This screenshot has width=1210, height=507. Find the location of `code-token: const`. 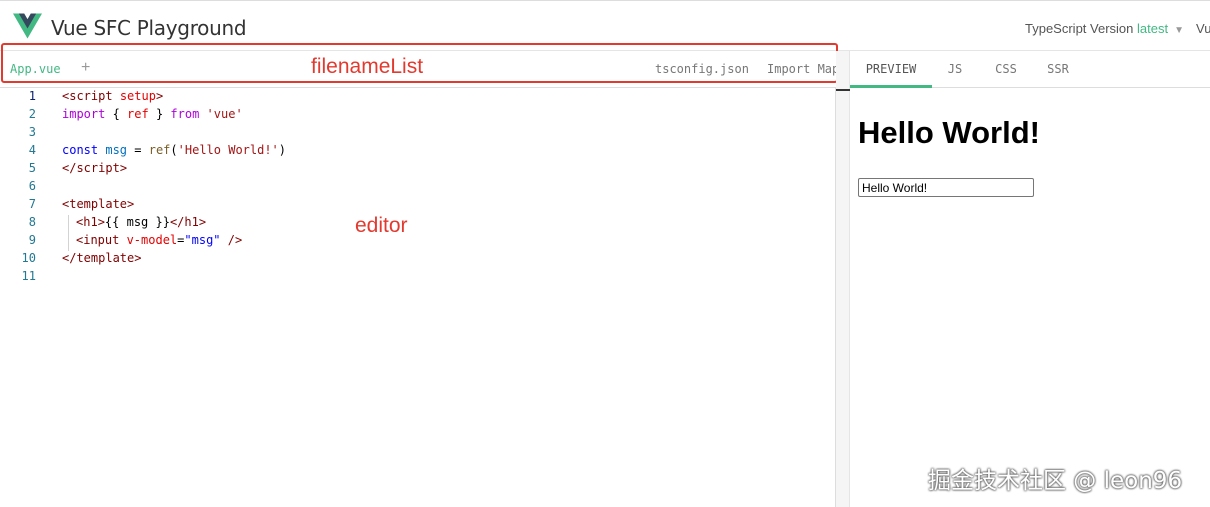

code-token: const is located at coordinates (80, 150).